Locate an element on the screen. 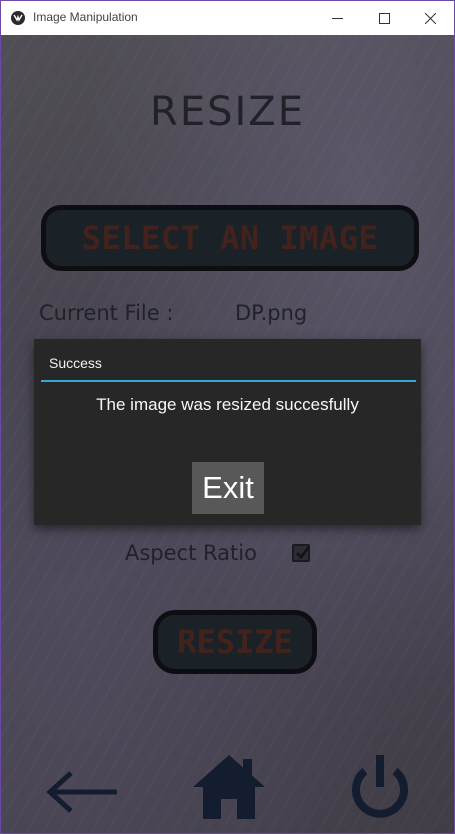 The image size is (455, 834). popup-title: Success is located at coordinates (75, 363).